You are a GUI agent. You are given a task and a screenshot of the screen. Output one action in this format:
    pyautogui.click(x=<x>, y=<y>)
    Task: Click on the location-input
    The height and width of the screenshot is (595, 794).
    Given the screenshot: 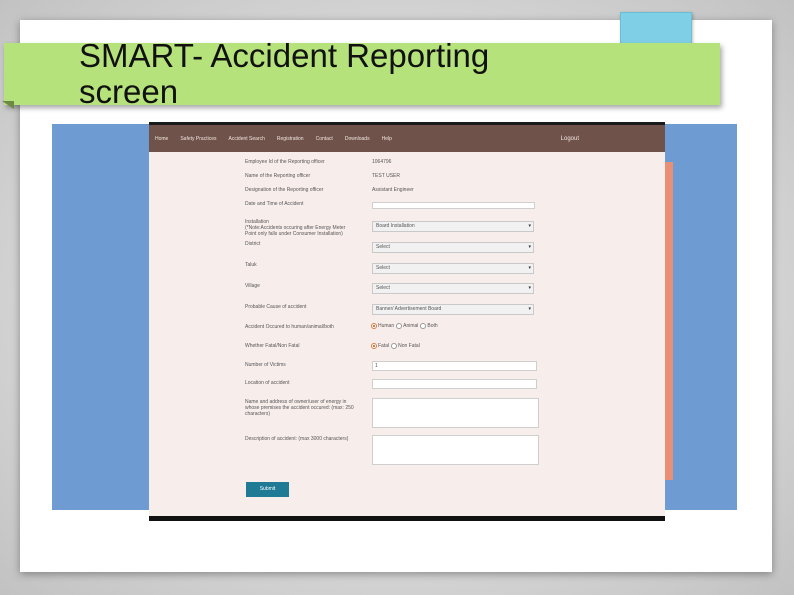 What is the action you would take?
    pyautogui.click(x=454, y=384)
    